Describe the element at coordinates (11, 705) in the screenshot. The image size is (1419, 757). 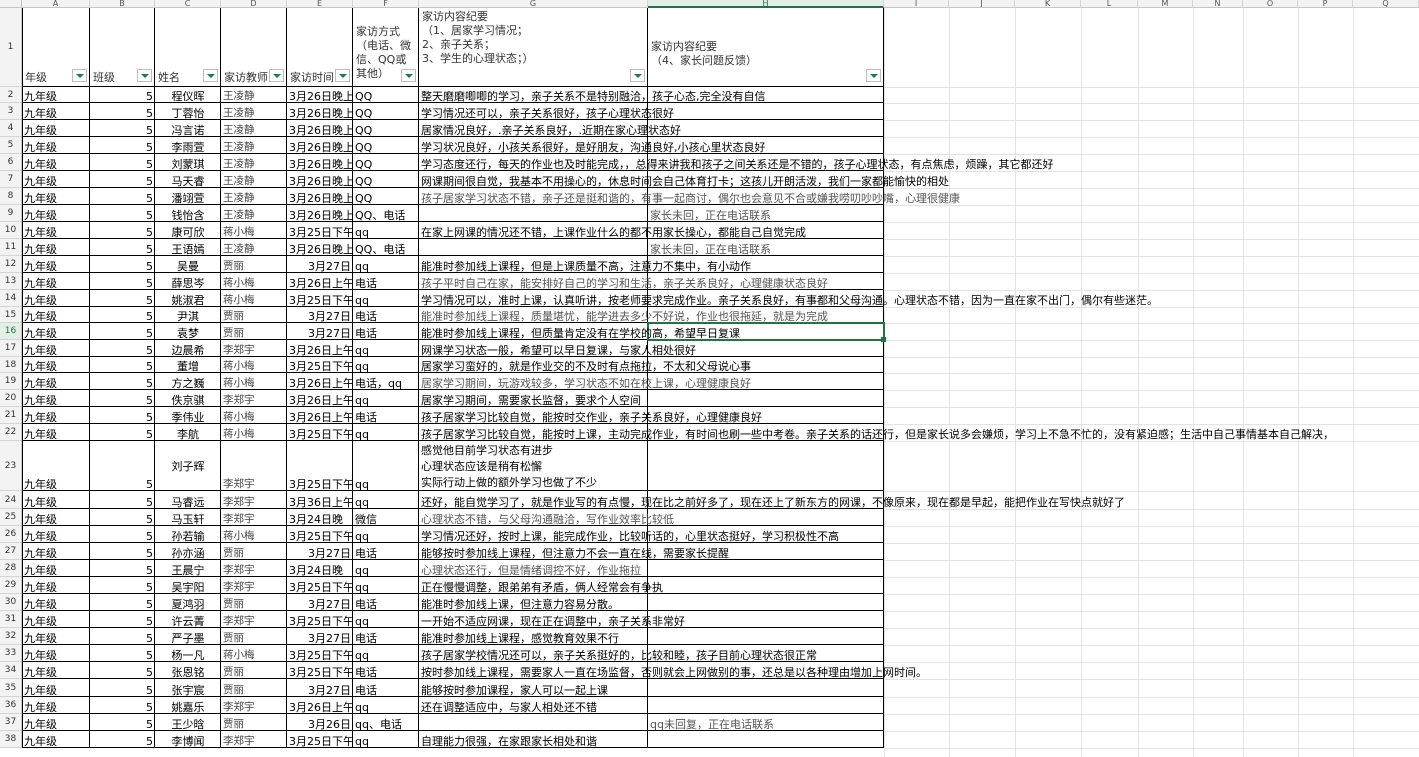
I see `row-header: 36` at that location.